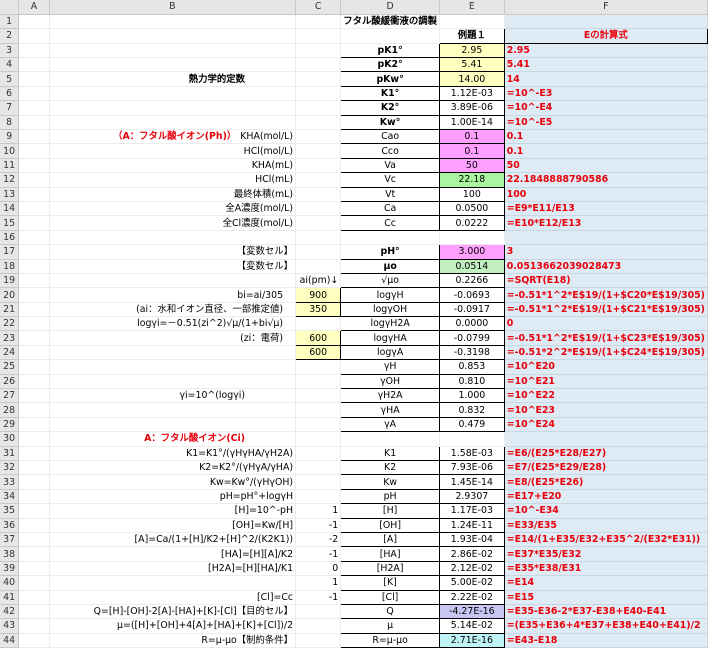  What do you see at coordinates (390, 583) in the screenshot?
I see `cell-d: [K]` at bounding box center [390, 583].